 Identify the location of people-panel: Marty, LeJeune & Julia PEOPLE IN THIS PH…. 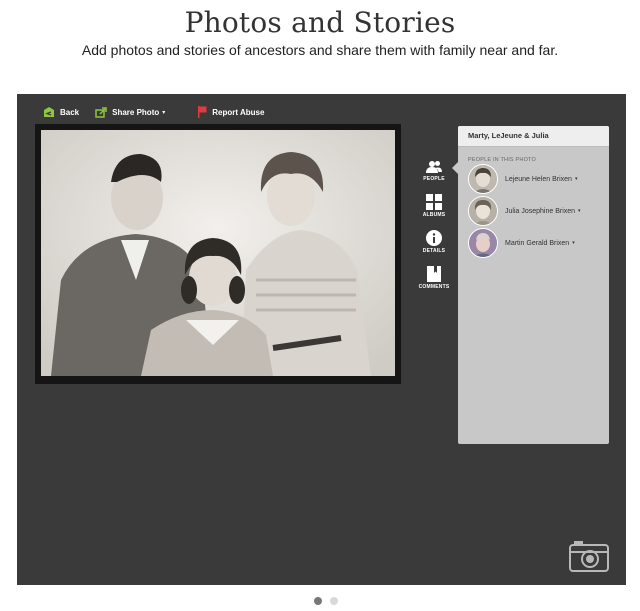
(530, 285).